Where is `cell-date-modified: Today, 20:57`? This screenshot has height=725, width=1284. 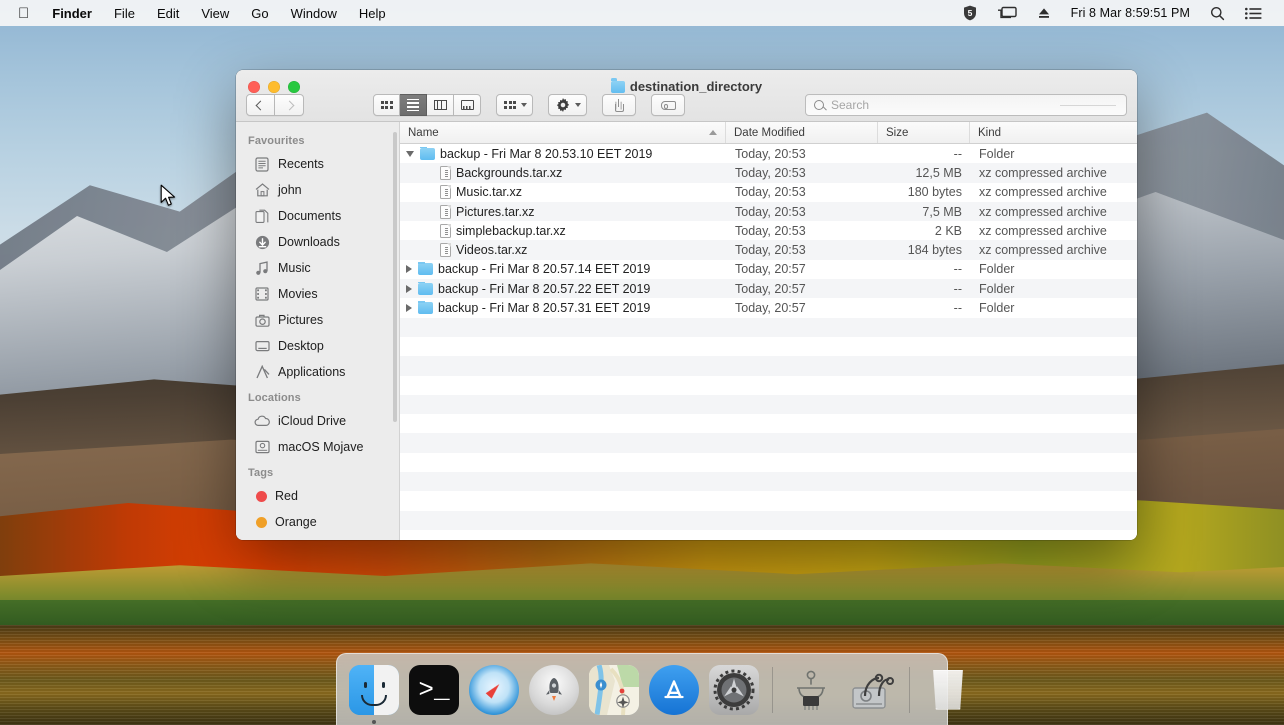 cell-date-modified: Today, 20:57 is located at coordinates (770, 308).